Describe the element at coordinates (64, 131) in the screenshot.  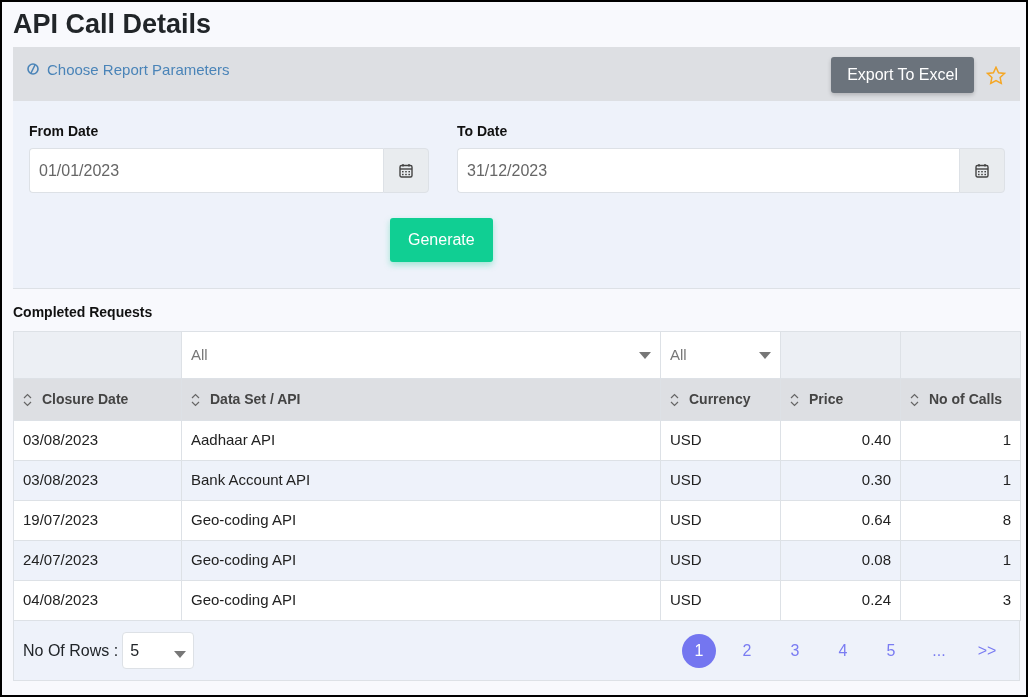
I see `field-label: From Date` at that location.